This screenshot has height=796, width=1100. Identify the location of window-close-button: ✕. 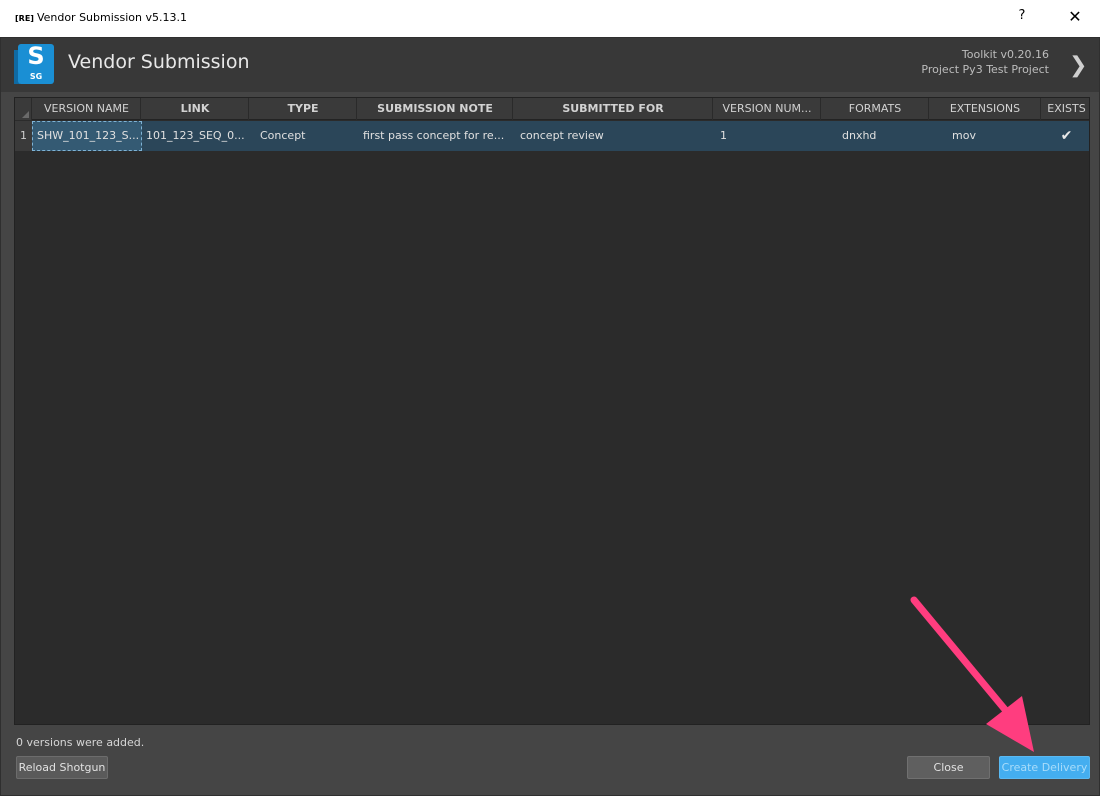
(1075, 18).